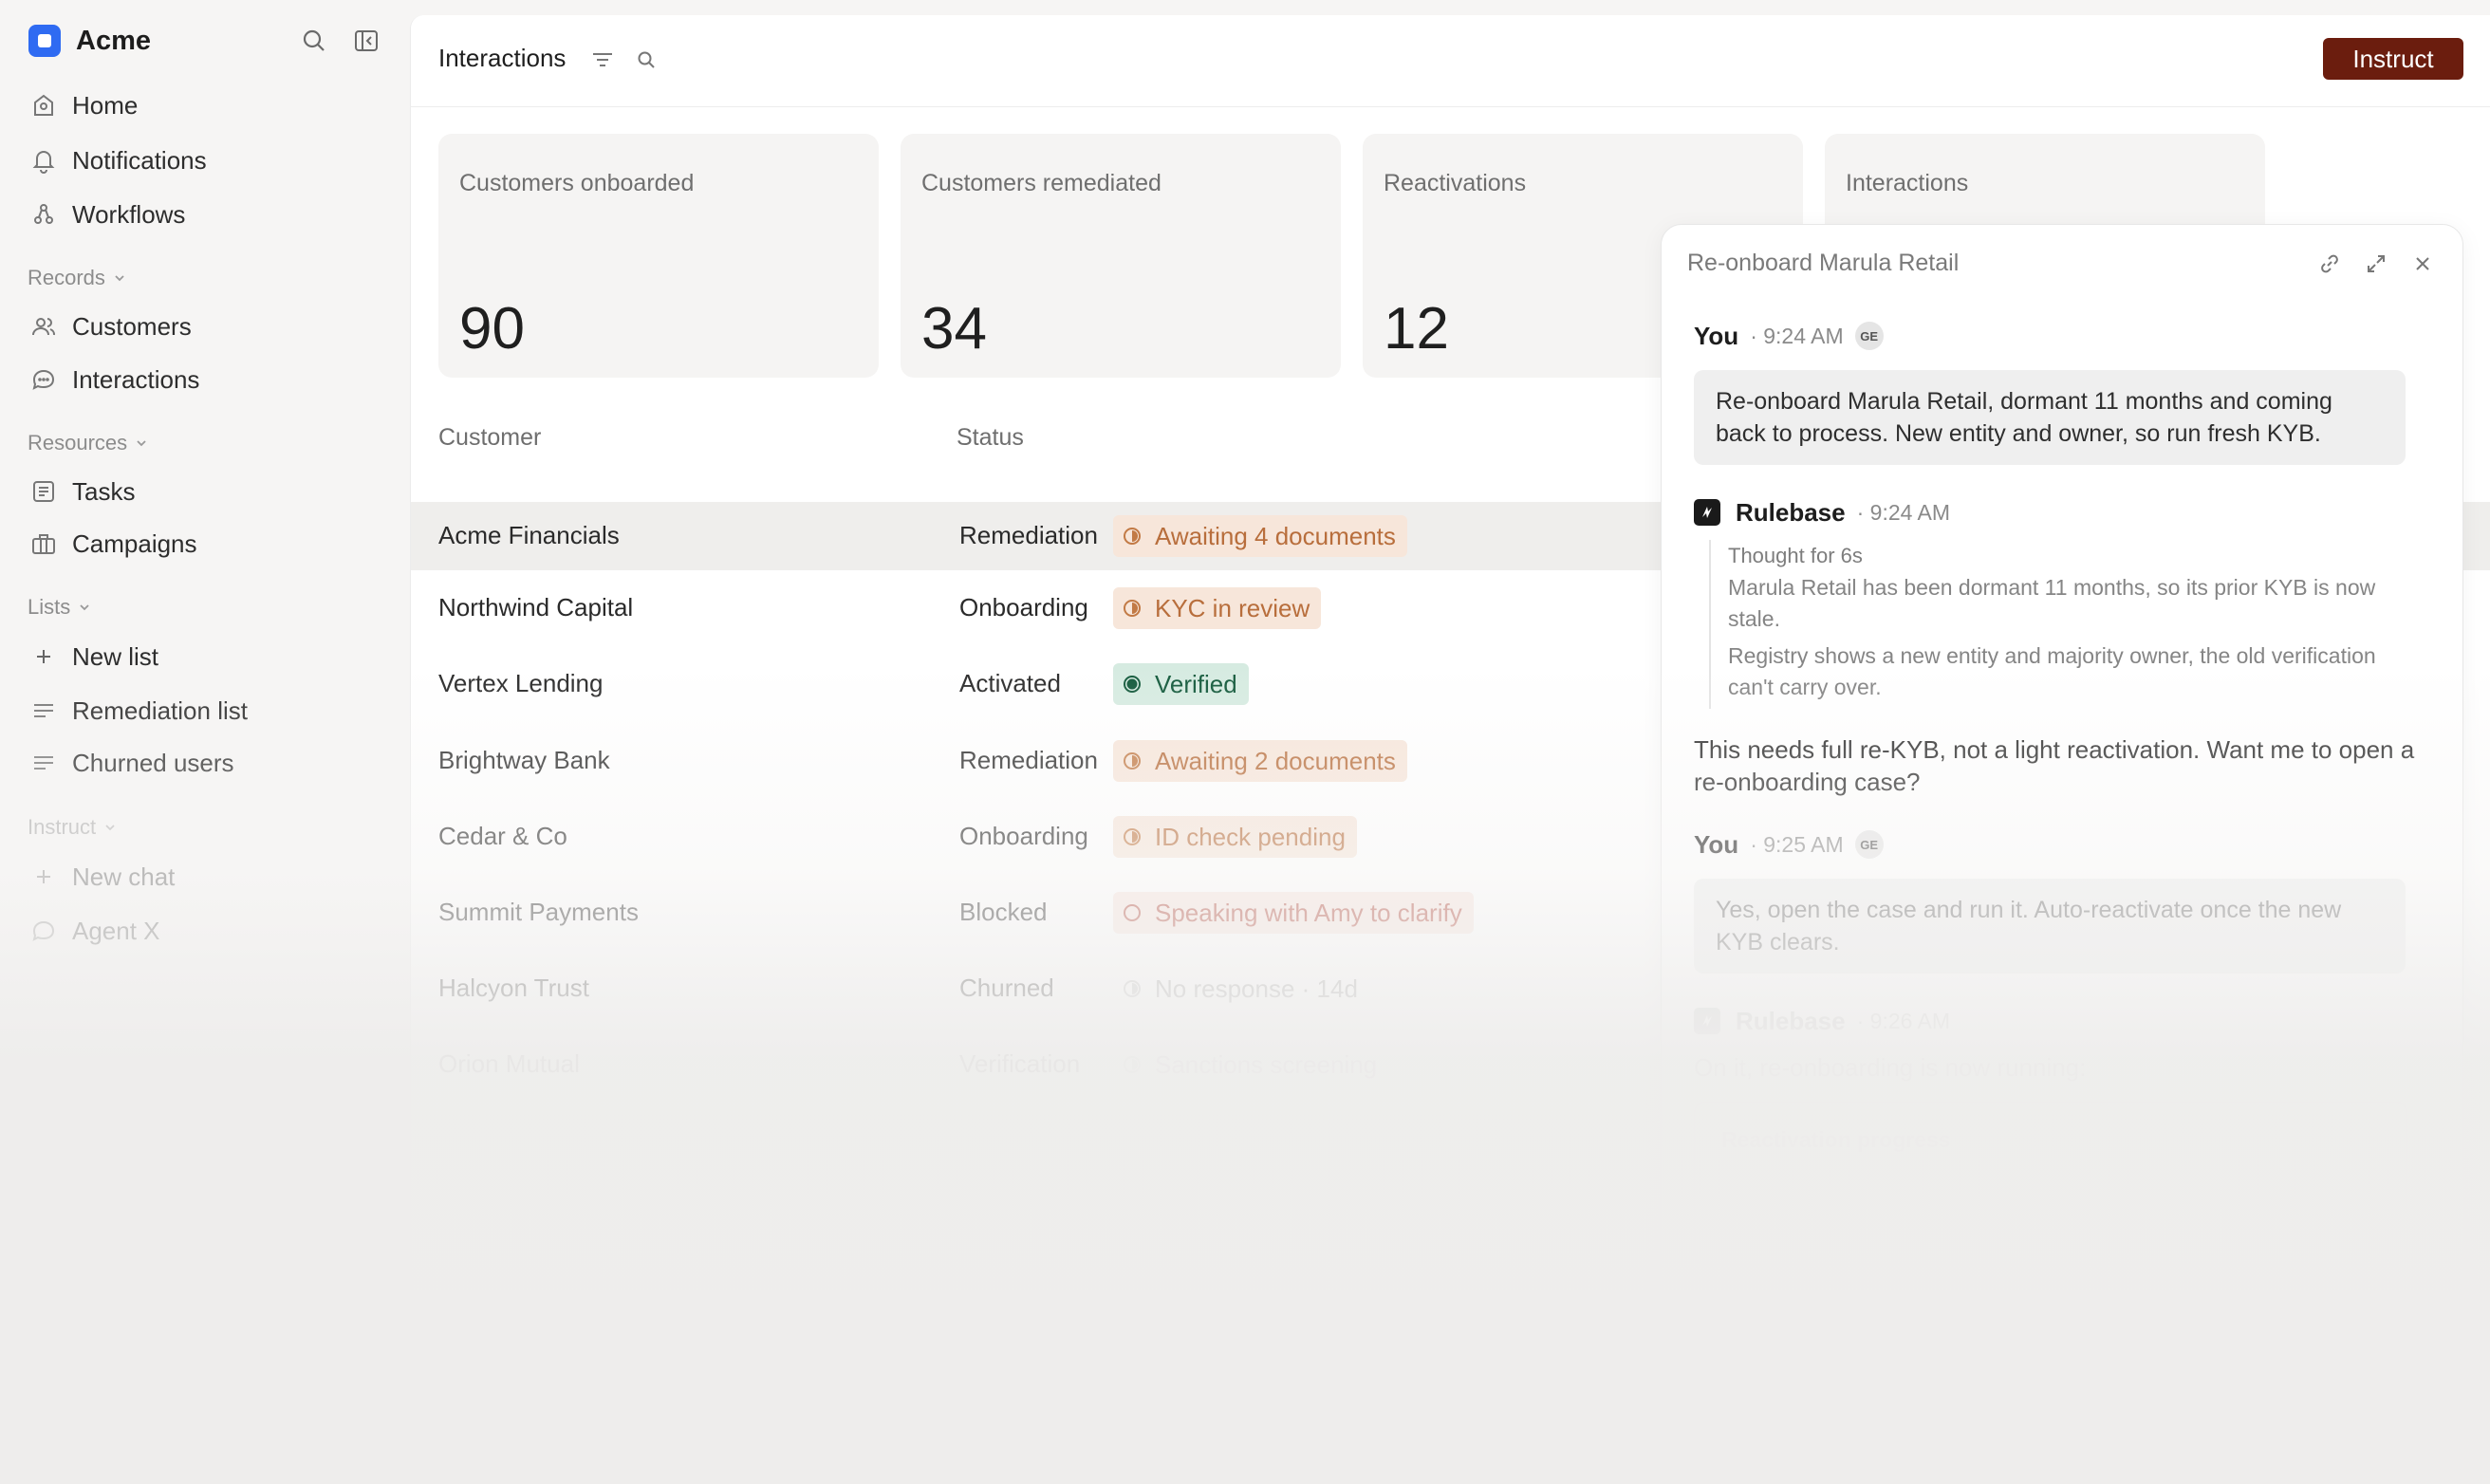 Image resolution: width=2490 pixels, height=1484 pixels. I want to click on sidebar-item-notifications: Notifications, so click(117, 160).